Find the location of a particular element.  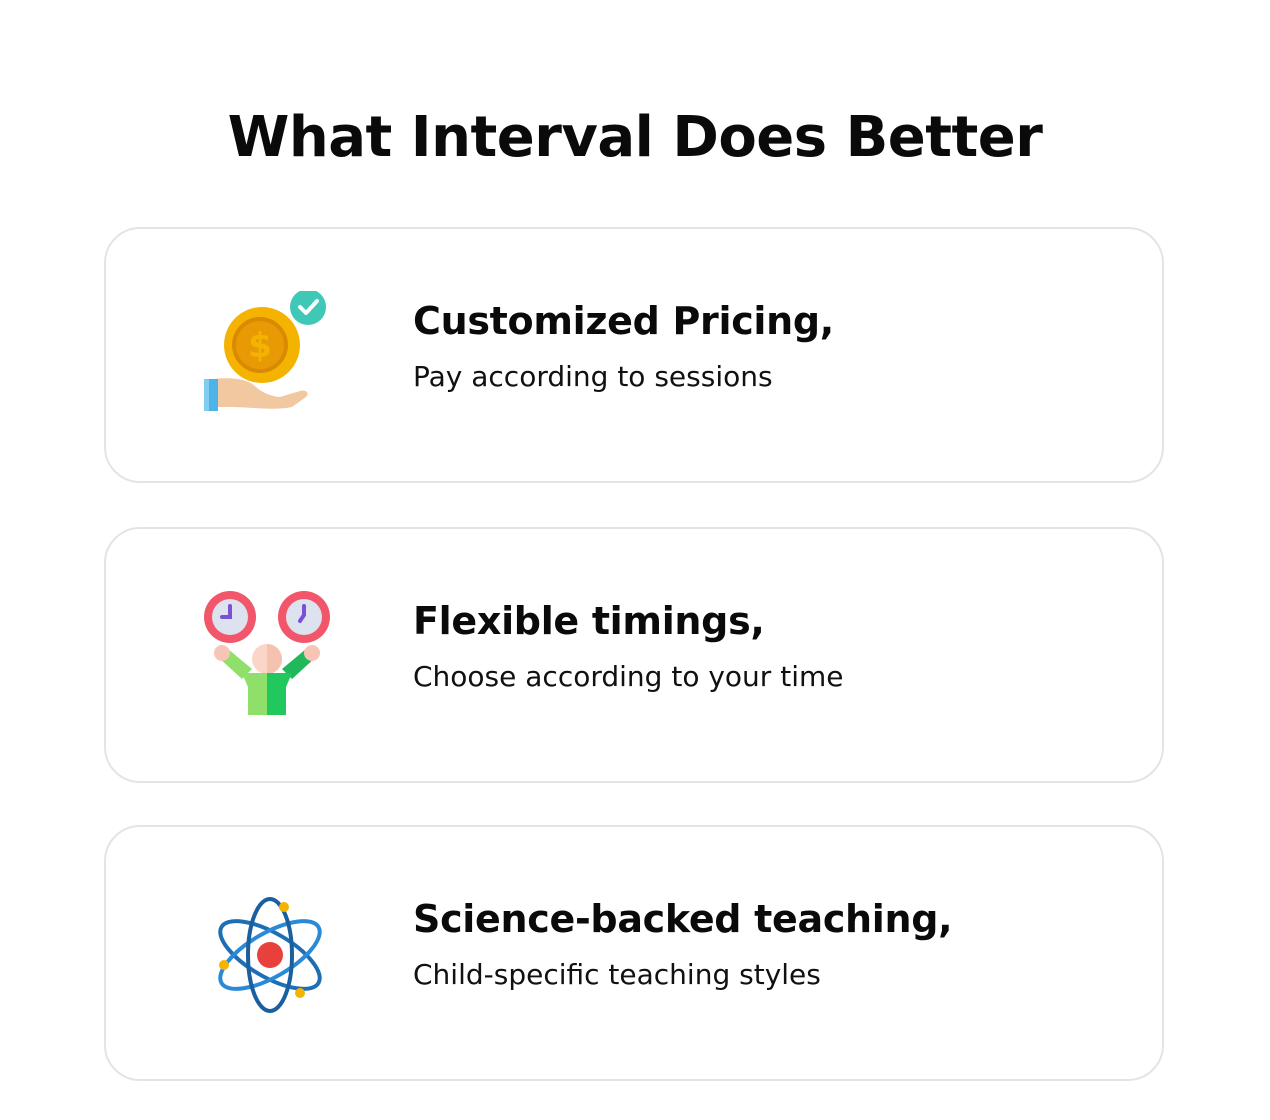

page-title: What Interval Does Better is located at coordinates (635, 137).